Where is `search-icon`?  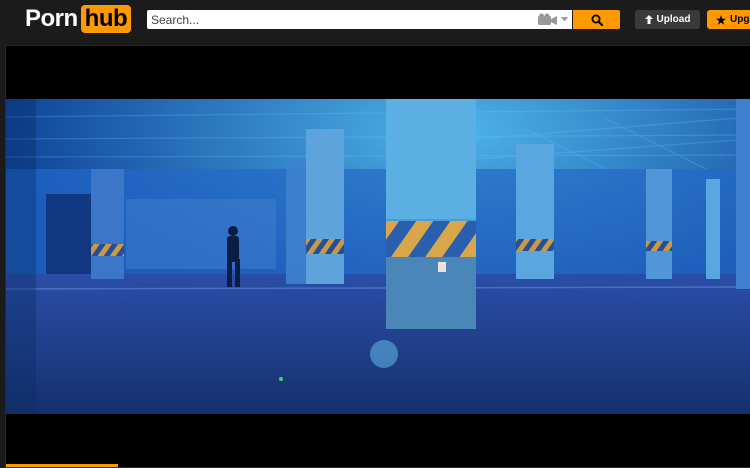
search-icon is located at coordinates (597, 20).